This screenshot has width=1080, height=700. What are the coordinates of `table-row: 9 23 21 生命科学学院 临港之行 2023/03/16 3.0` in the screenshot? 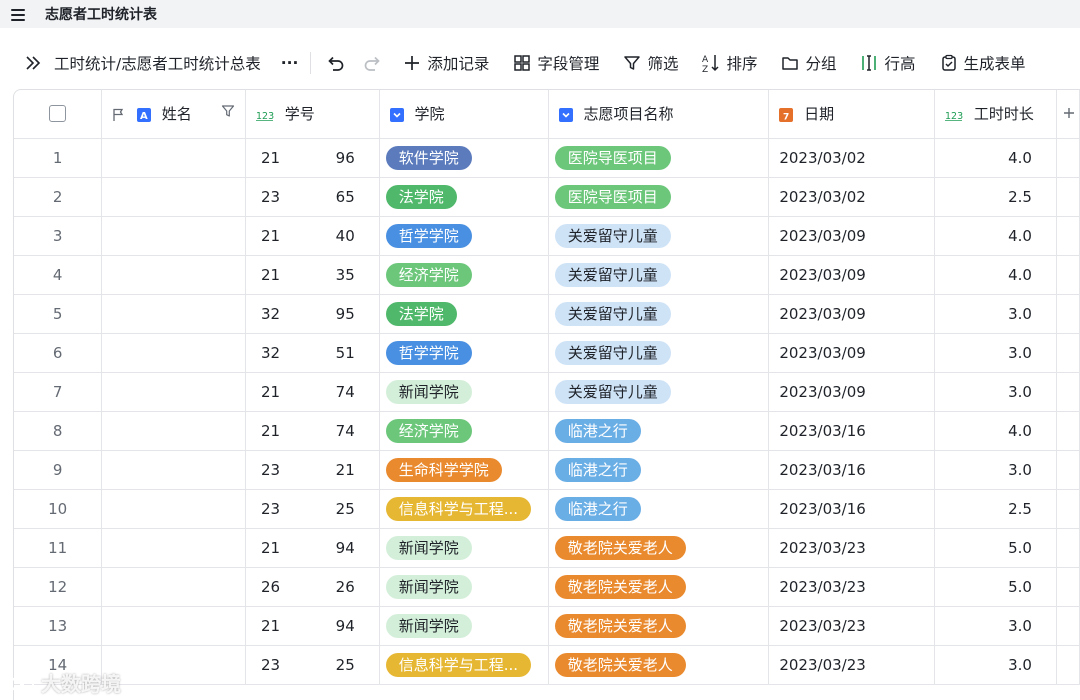 It's located at (547, 470).